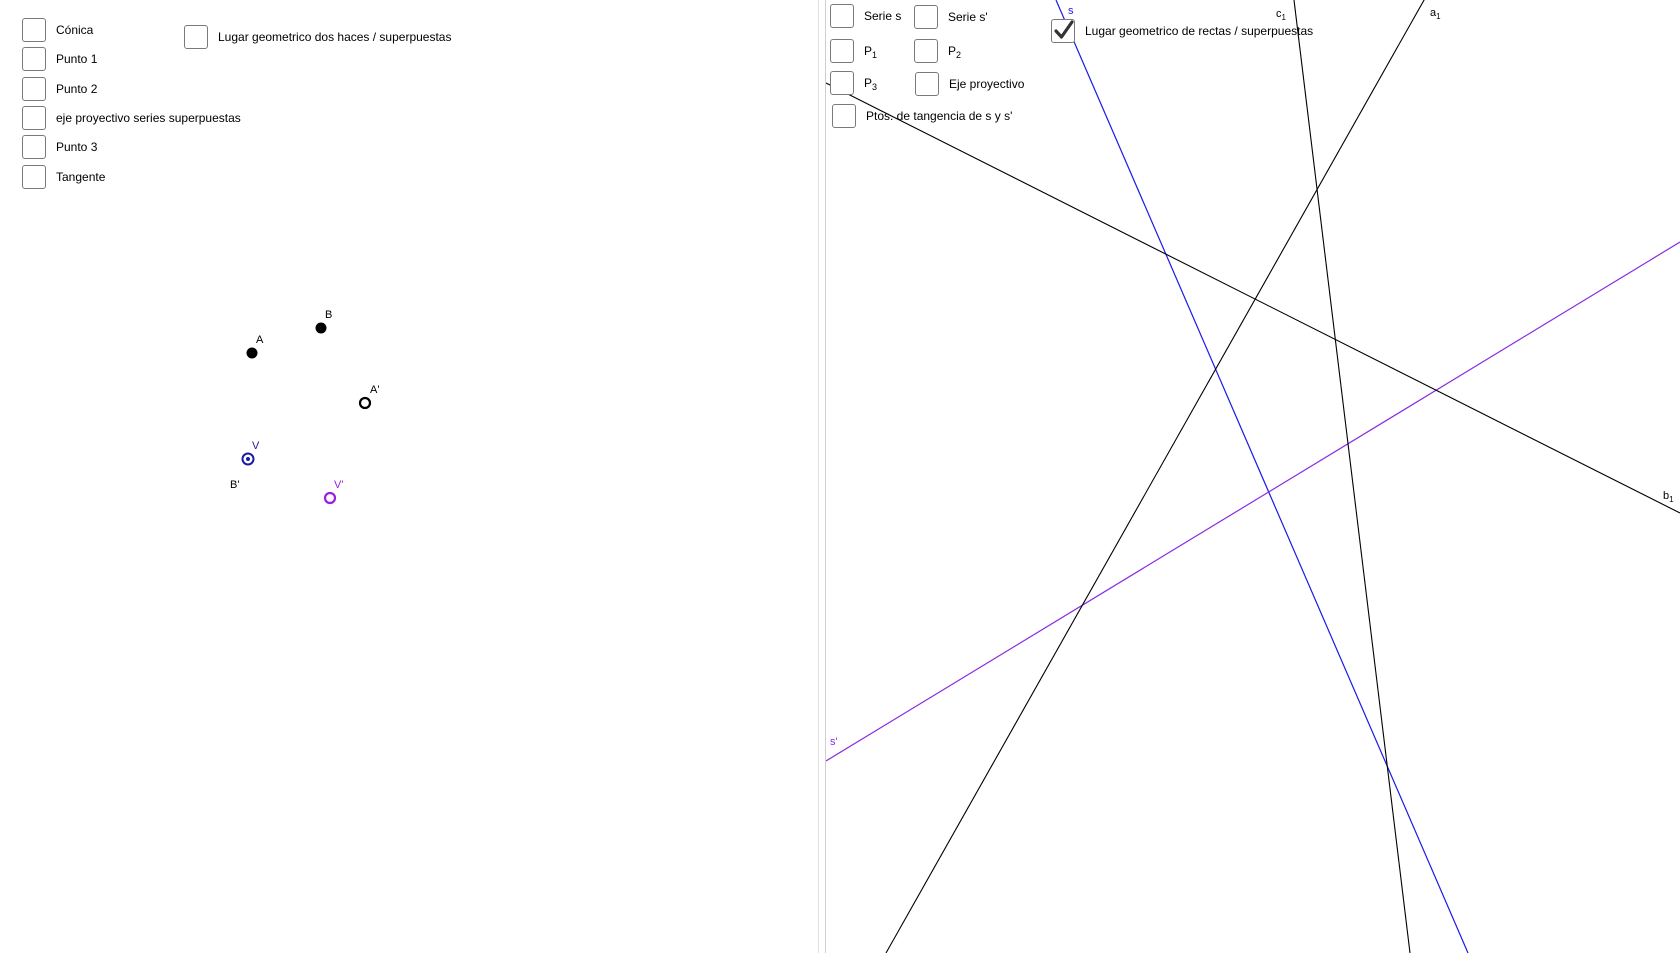 This screenshot has height=953, width=1680. I want to click on checkbox-label: Ptos. de tangencia de s y s', so click(939, 116).